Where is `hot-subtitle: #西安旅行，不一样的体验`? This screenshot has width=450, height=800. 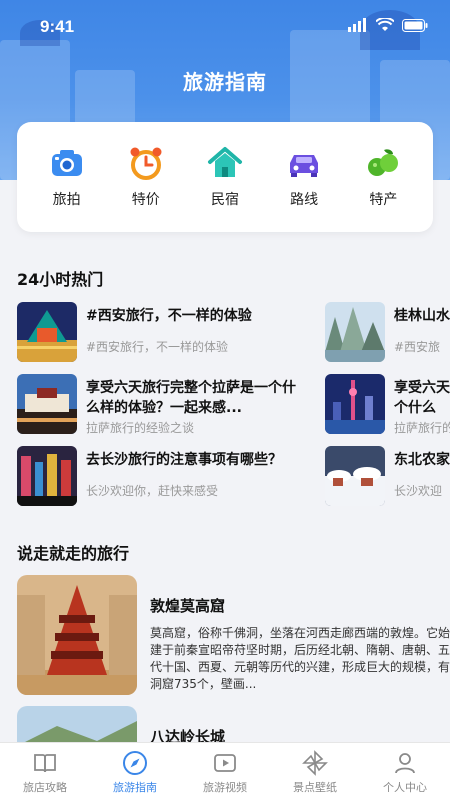 hot-subtitle: #西安旅行，不一样的体验 is located at coordinates (157, 347).